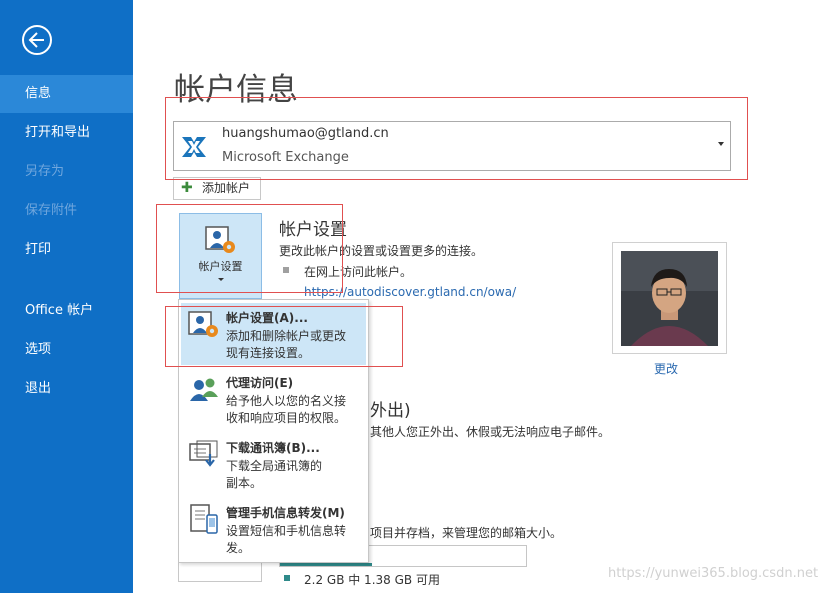 The image size is (840, 593). What do you see at coordinates (293, 410) in the screenshot?
I see `menu-item-description: 给予他人以您的名义接 收和响应项目的权限。` at bounding box center [293, 410].